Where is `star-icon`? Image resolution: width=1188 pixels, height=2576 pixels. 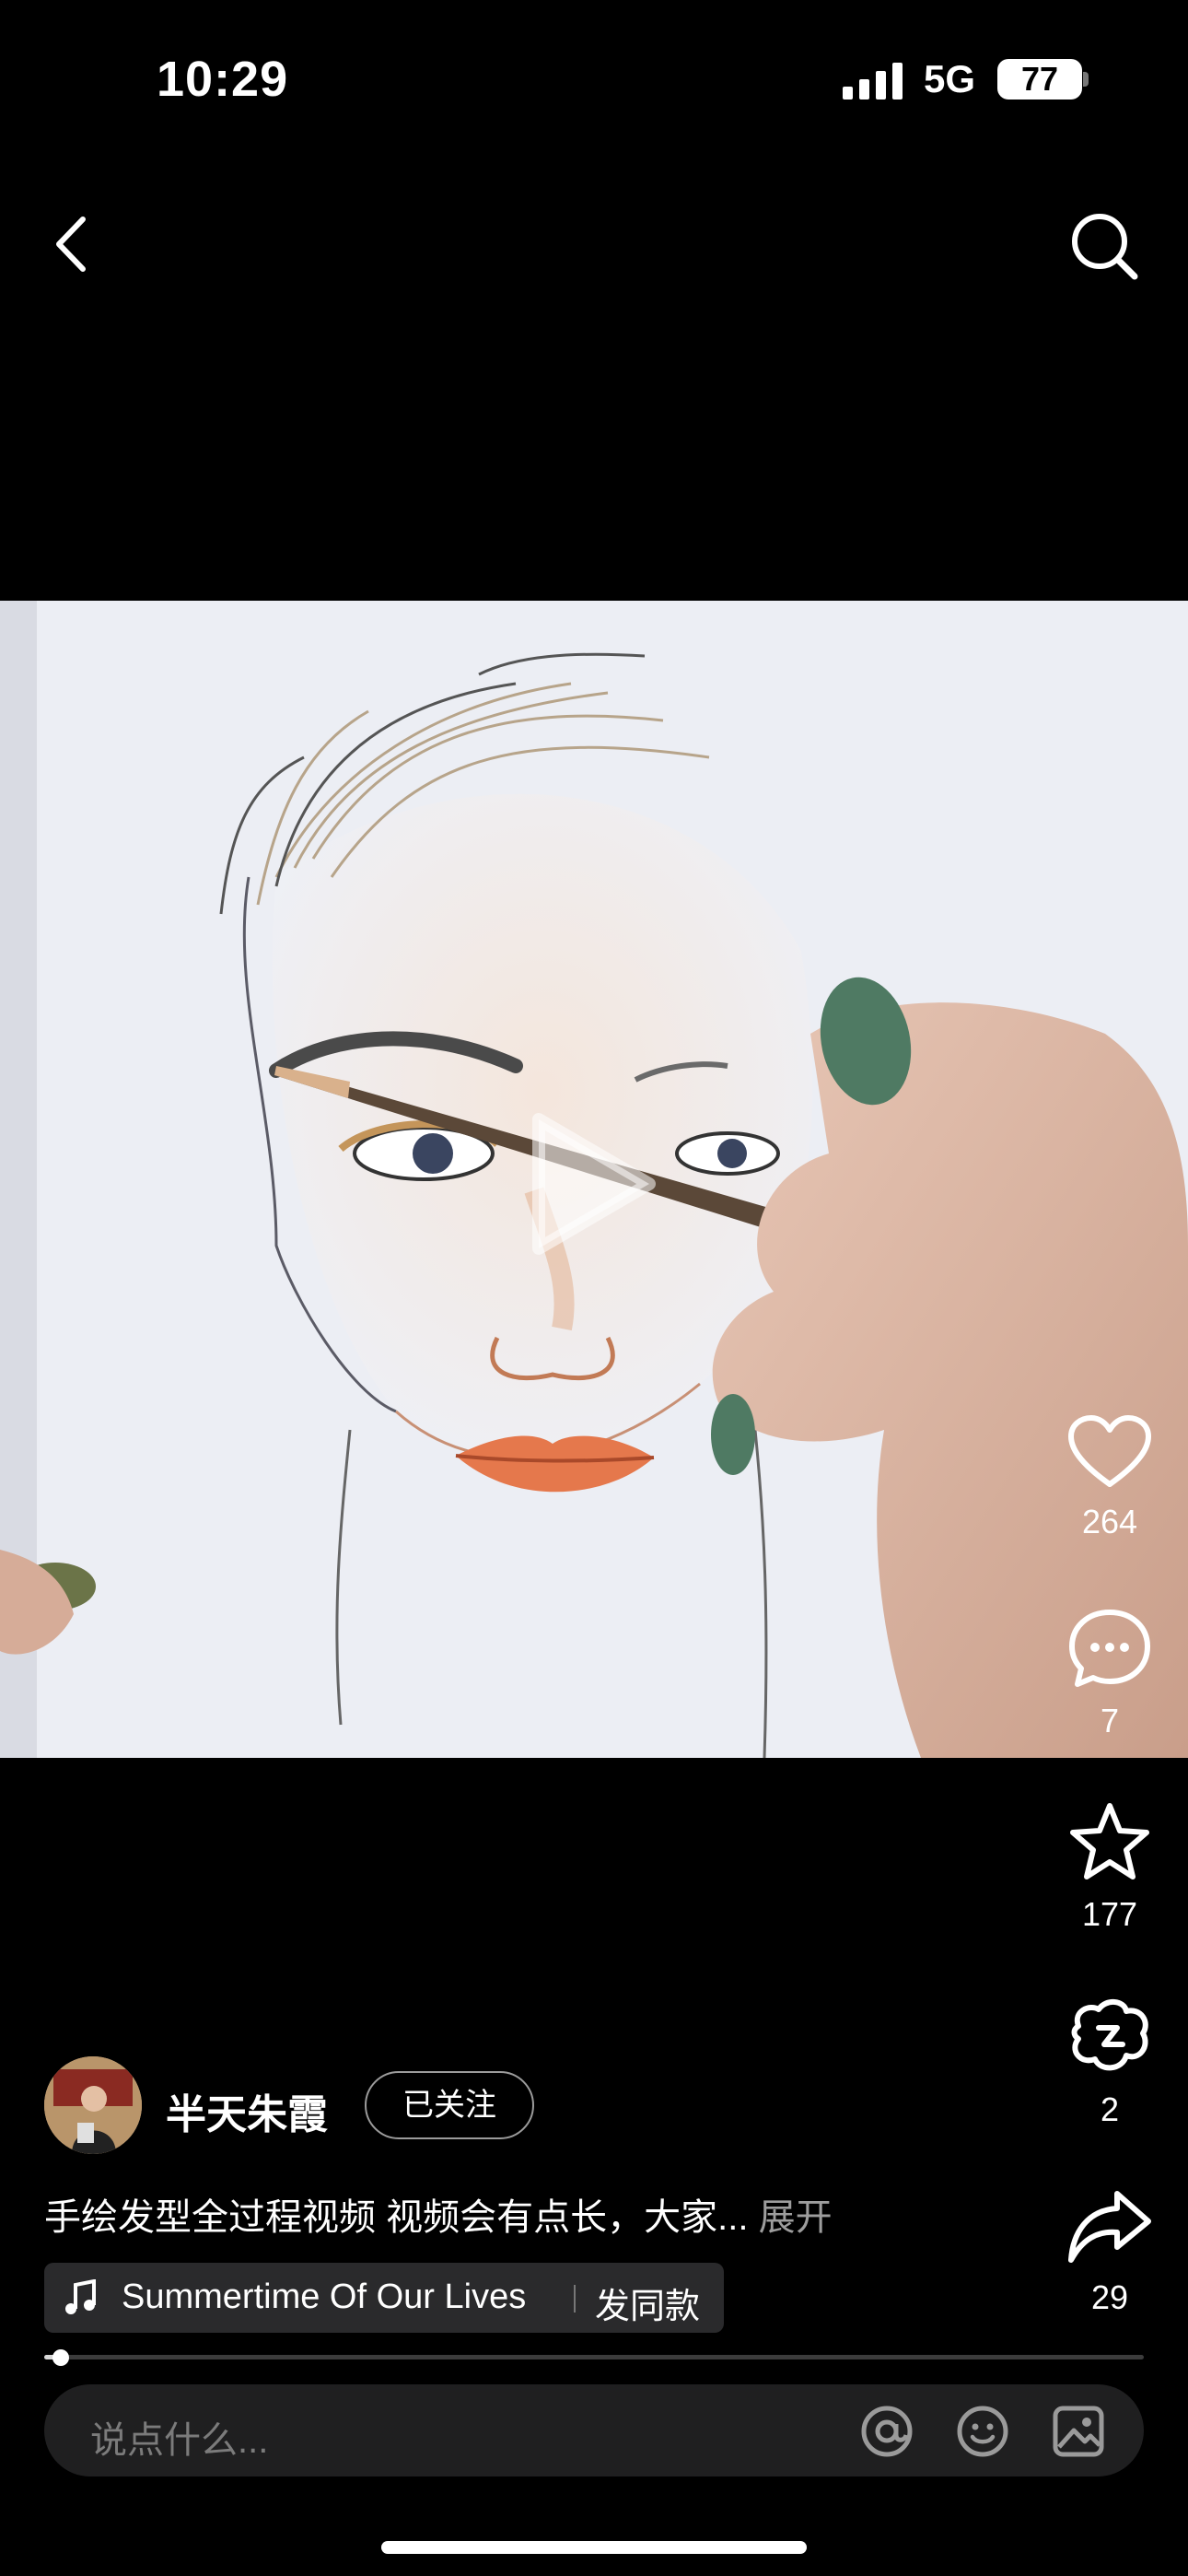
star-icon is located at coordinates (1109, 1841).